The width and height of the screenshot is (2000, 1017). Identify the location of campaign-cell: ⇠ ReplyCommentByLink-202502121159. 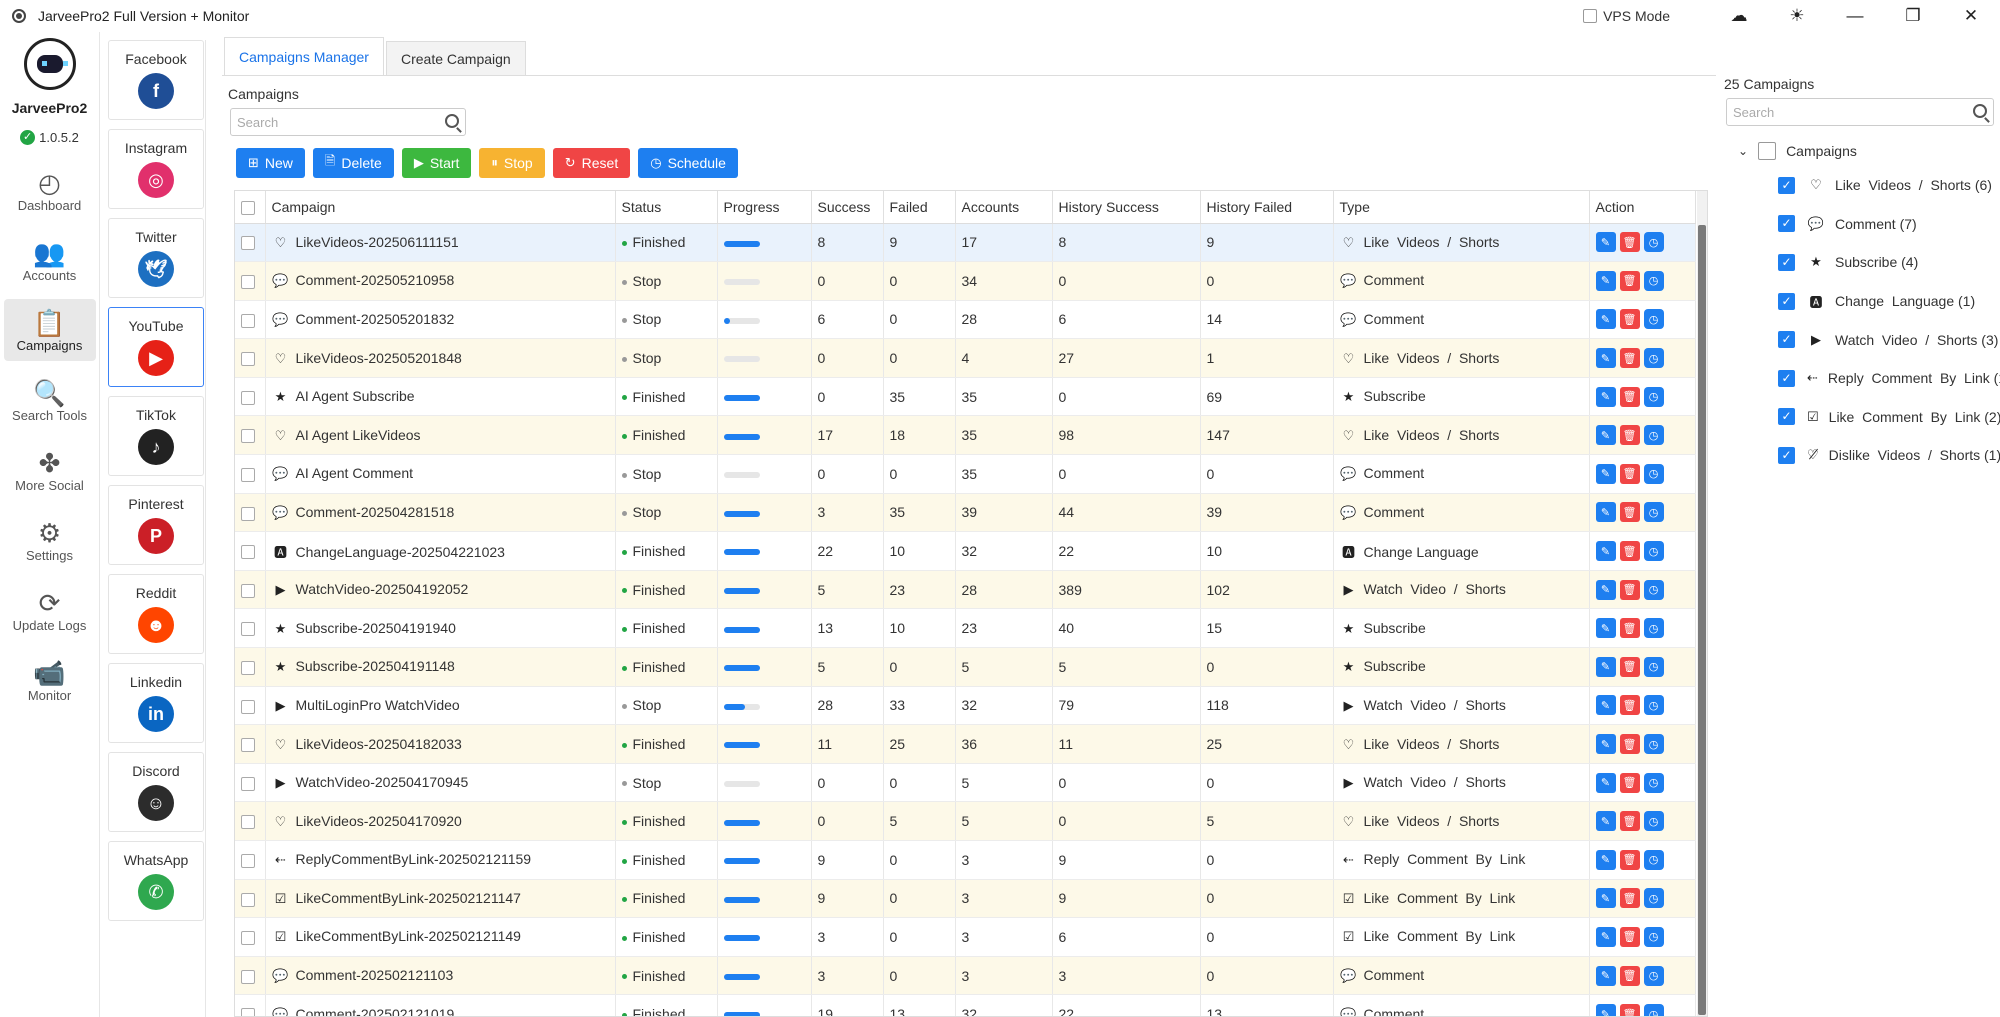
(440, 860).